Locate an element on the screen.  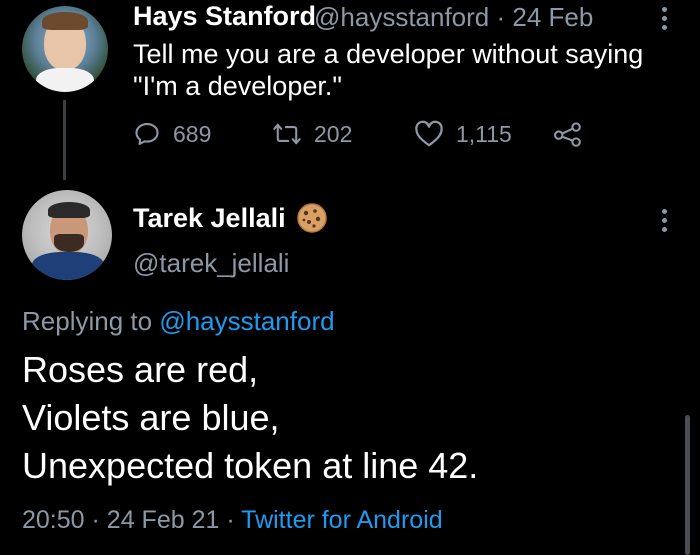
reply-meta-line: 20:50 · 24 Feb 21 · Twitter for Android is located at coordinates (232, 520).